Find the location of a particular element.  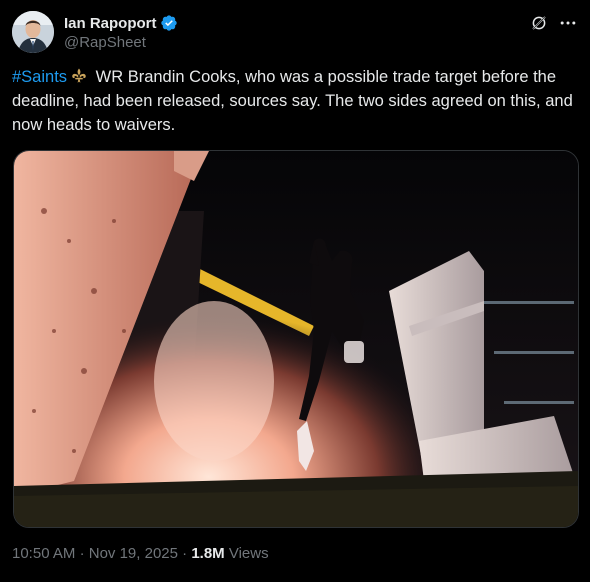

fleur-de-lis-icon is located at coordinates (79, 75).